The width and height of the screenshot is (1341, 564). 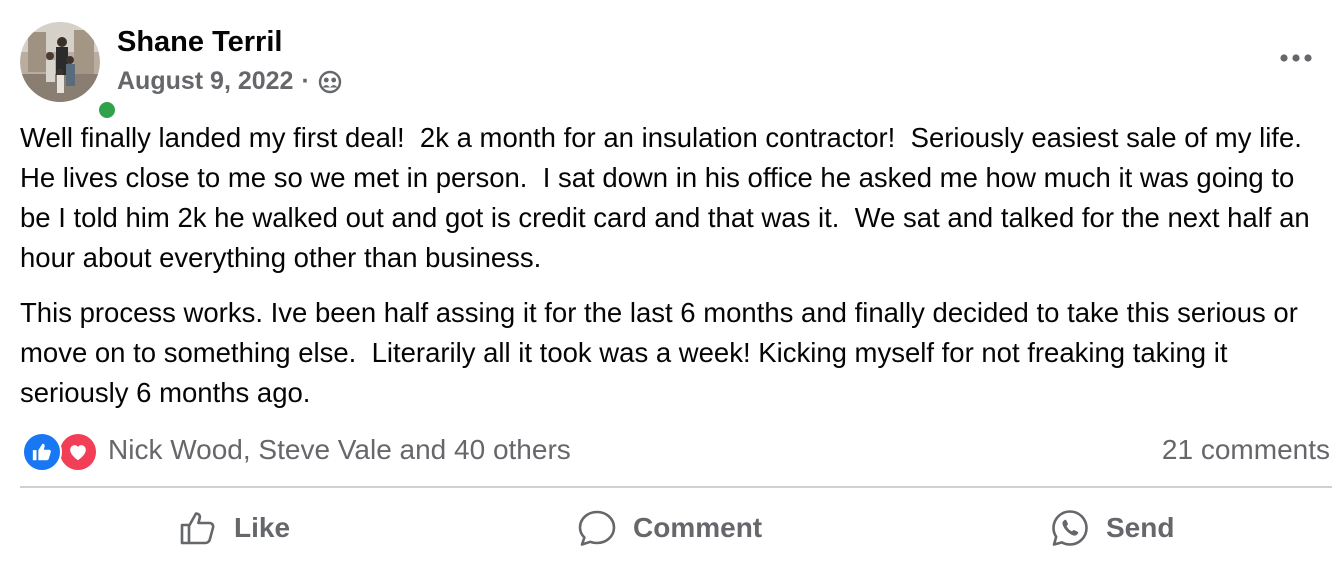 I want to click on whatsapp-icon, so click(x=1070, y=528).